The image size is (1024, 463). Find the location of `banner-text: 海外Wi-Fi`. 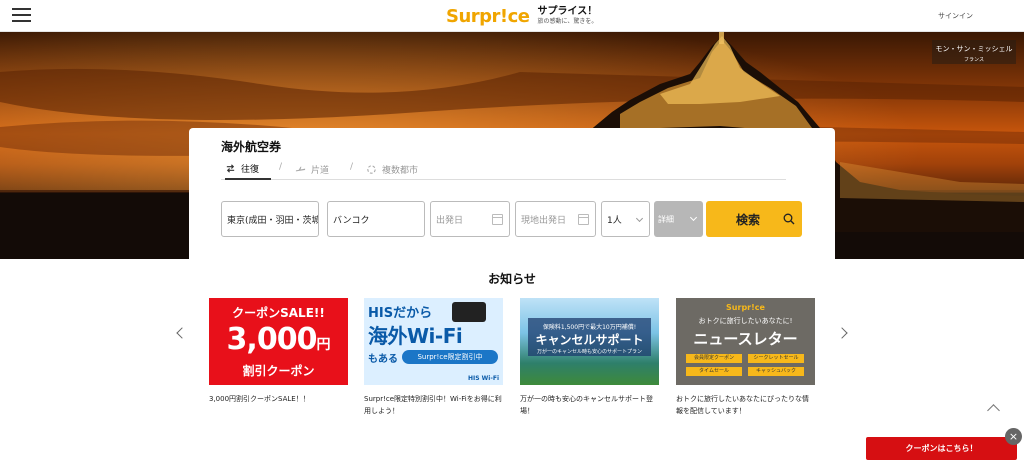

banner-text: 海外Wi-Fi is located at coordinates (415, 336).